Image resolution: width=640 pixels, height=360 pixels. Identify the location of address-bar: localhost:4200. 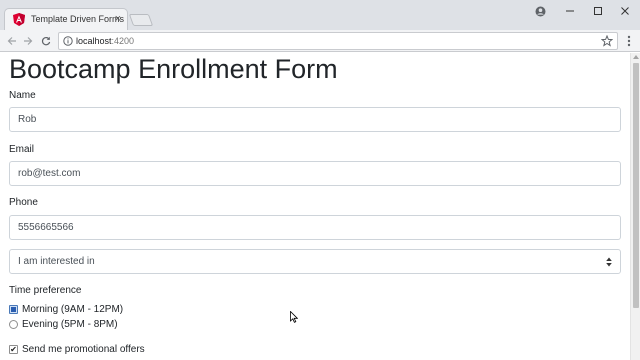
(338, 41).